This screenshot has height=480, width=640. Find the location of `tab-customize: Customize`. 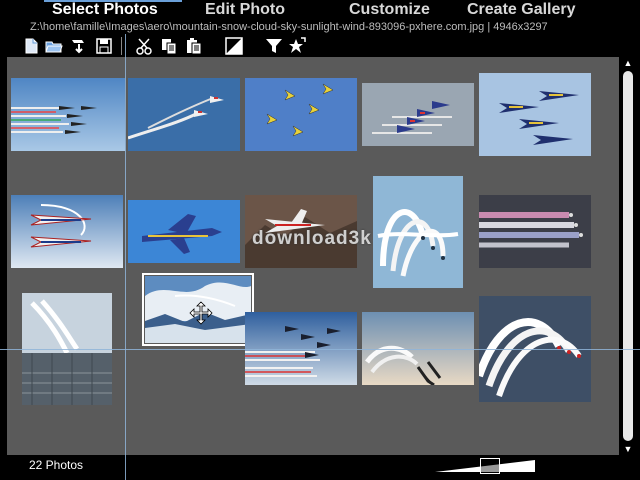

tab-customize: Customize is located at coordinates (389, 10).